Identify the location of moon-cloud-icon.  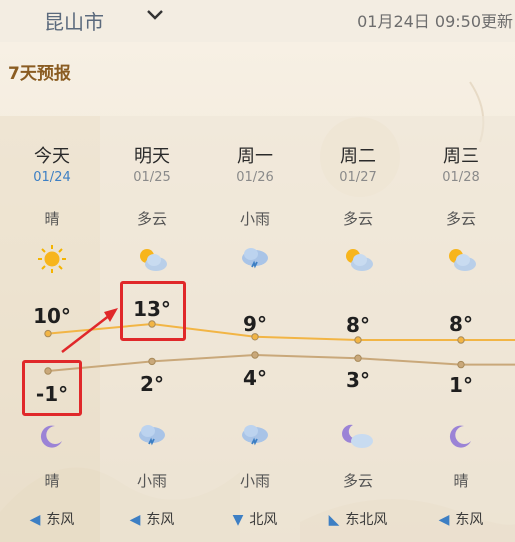
(357, 436).